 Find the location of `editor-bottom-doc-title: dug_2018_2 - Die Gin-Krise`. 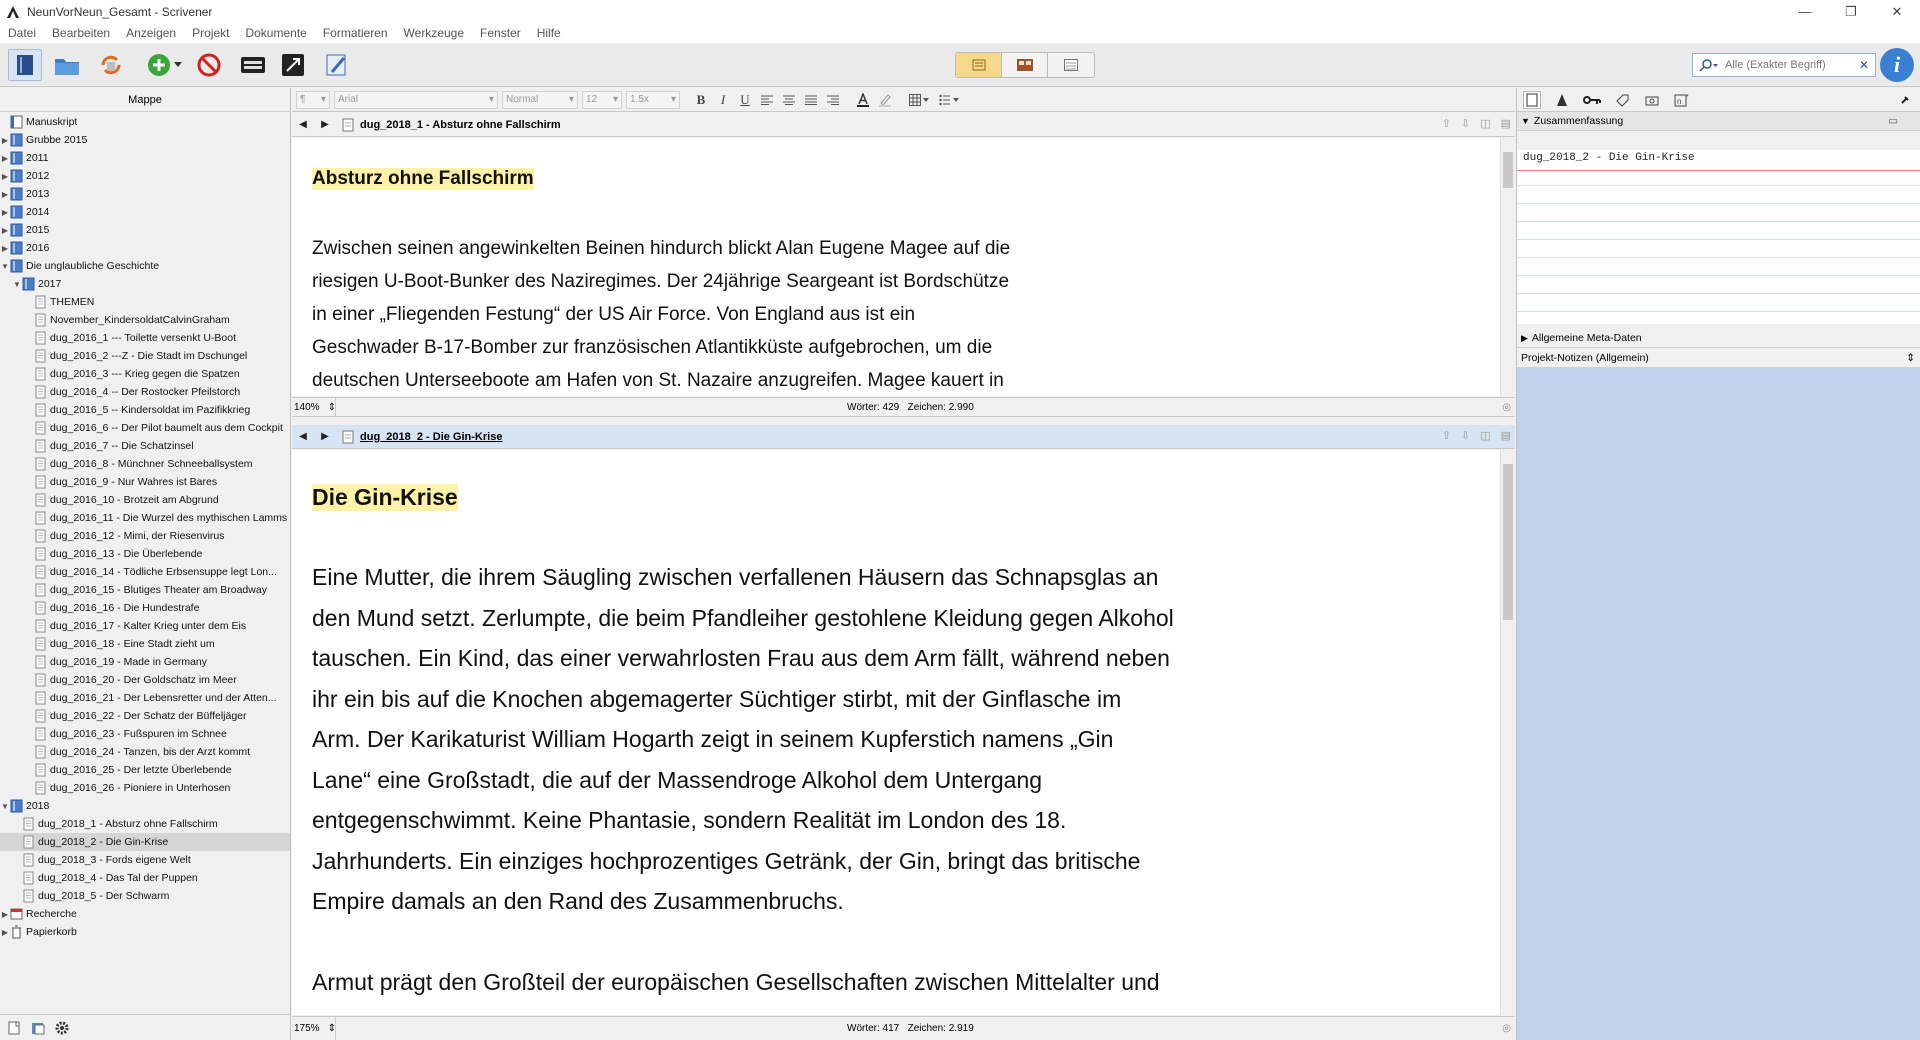

editor-bottom-doc-title: dug_2018_2 - Die Gin-Krise is located at coordinates (431, 437).